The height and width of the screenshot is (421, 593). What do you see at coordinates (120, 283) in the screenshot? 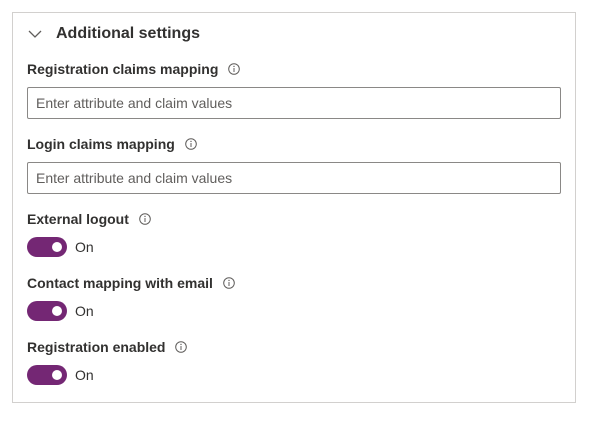
I see `contact-mapping-label: Contact mapping with email` at bounding box center [120, 283].